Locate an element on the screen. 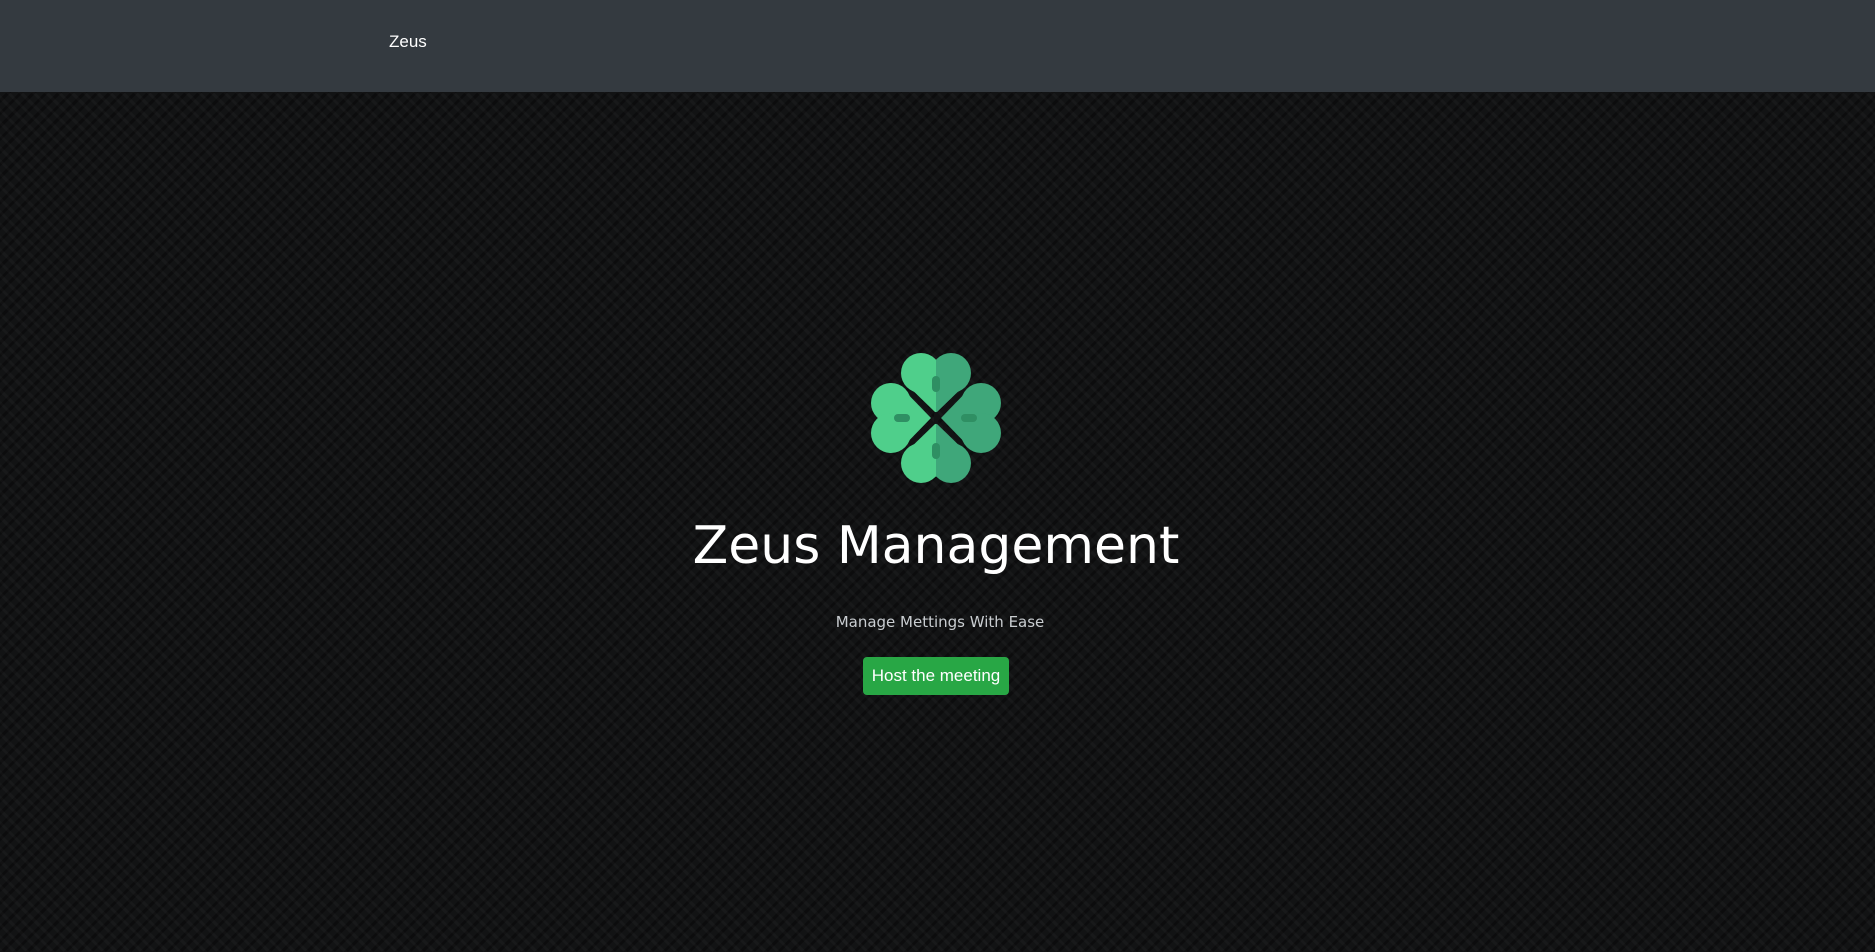  page-subtitle: Manage Mettings With Ease is located at coordinates (940, 622).